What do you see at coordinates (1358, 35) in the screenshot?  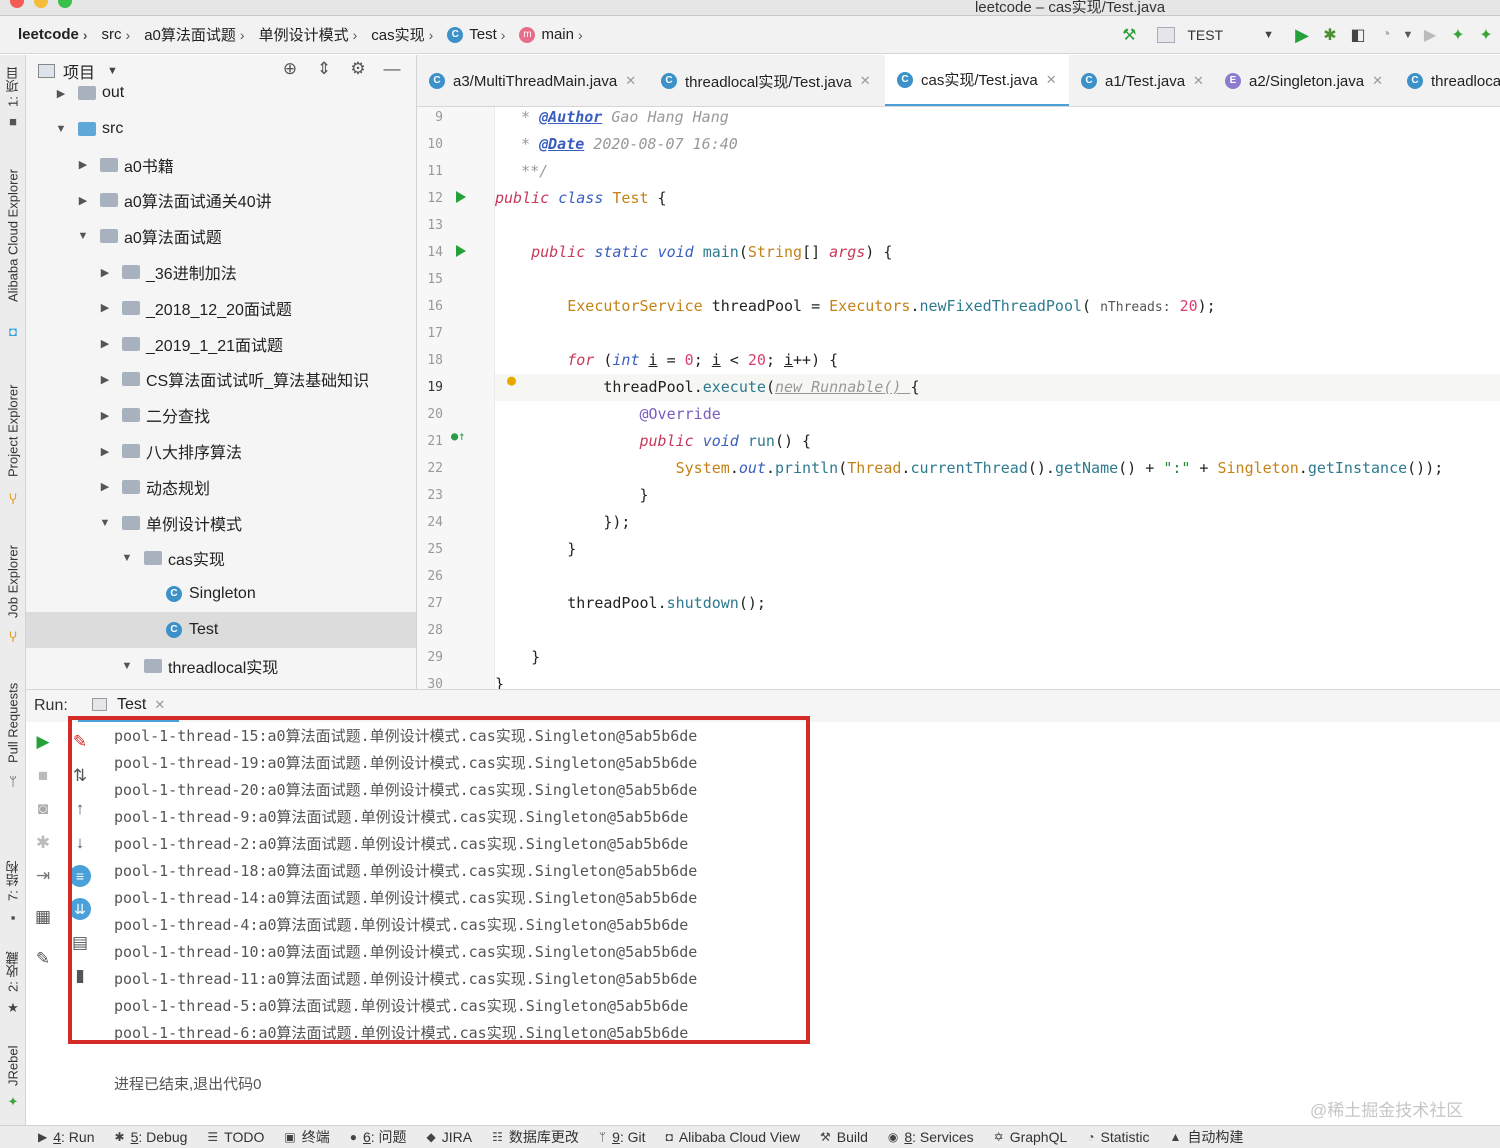 I see `coverage-icon: ◧` at bounding box center [1358, 35].